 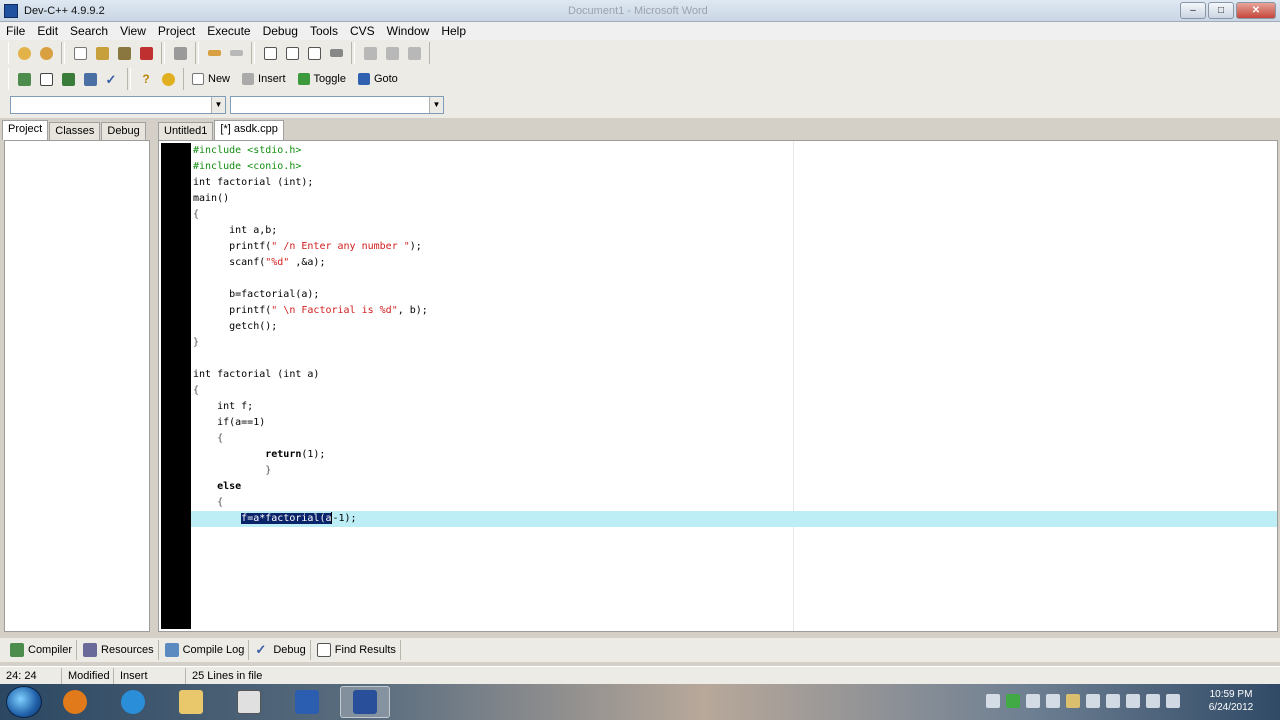 I want to click on tab-untitled1: Untitled1, so click(x=186, y=131).